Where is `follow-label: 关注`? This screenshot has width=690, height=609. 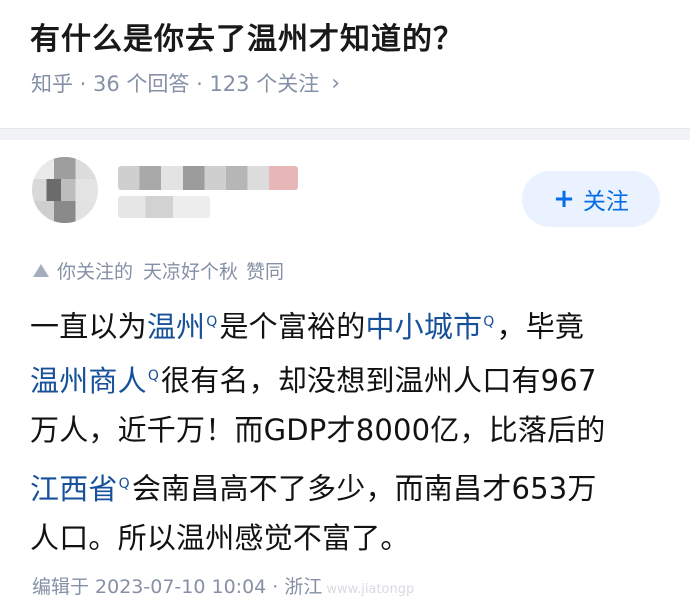
follow-label: 关注 is located at coordinates (605, 202).